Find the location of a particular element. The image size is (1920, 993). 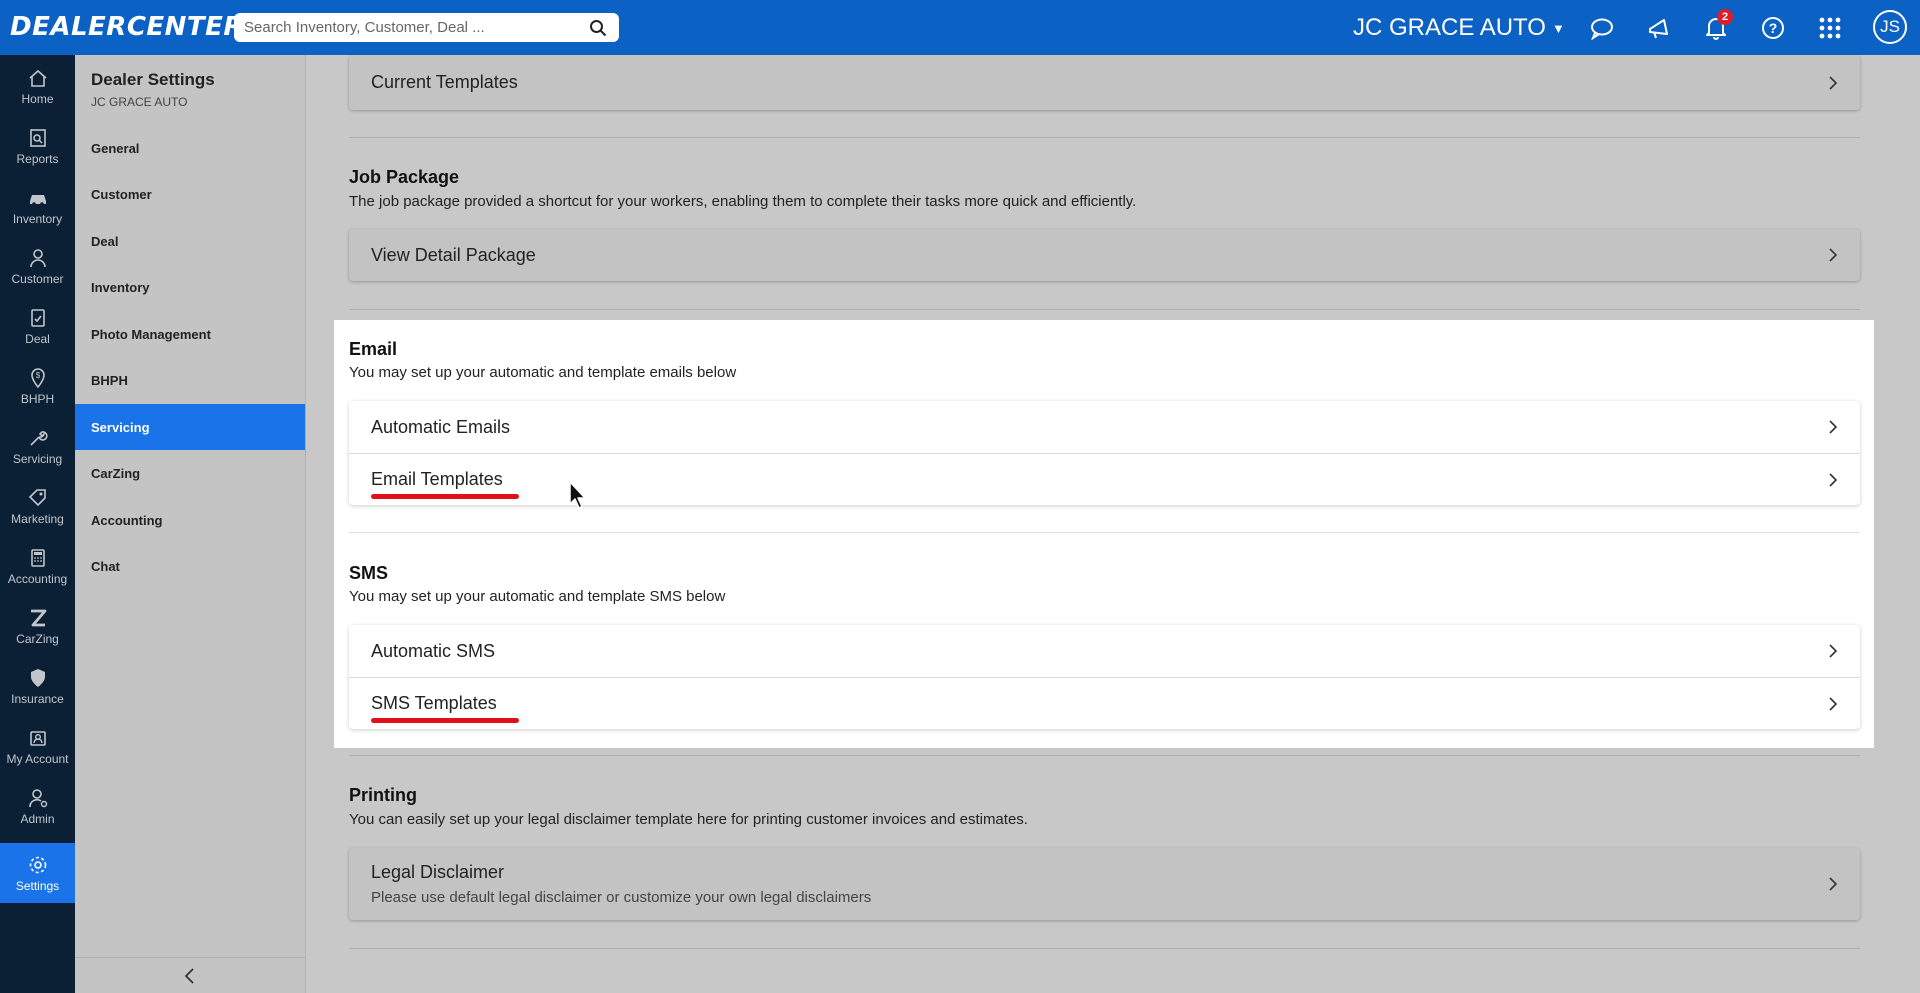

job-package-title: Job Package is located at coordinates (404, 177).